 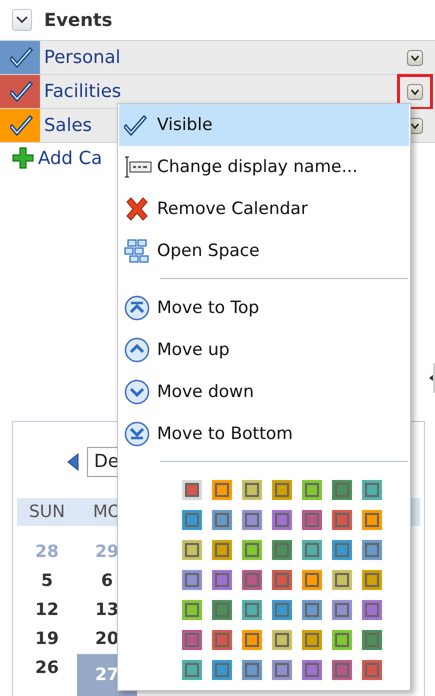 What do you see at coordinates (137, 308) in the screenshot?
I see `arrow-top-icon` at bounding box center [137, 308].